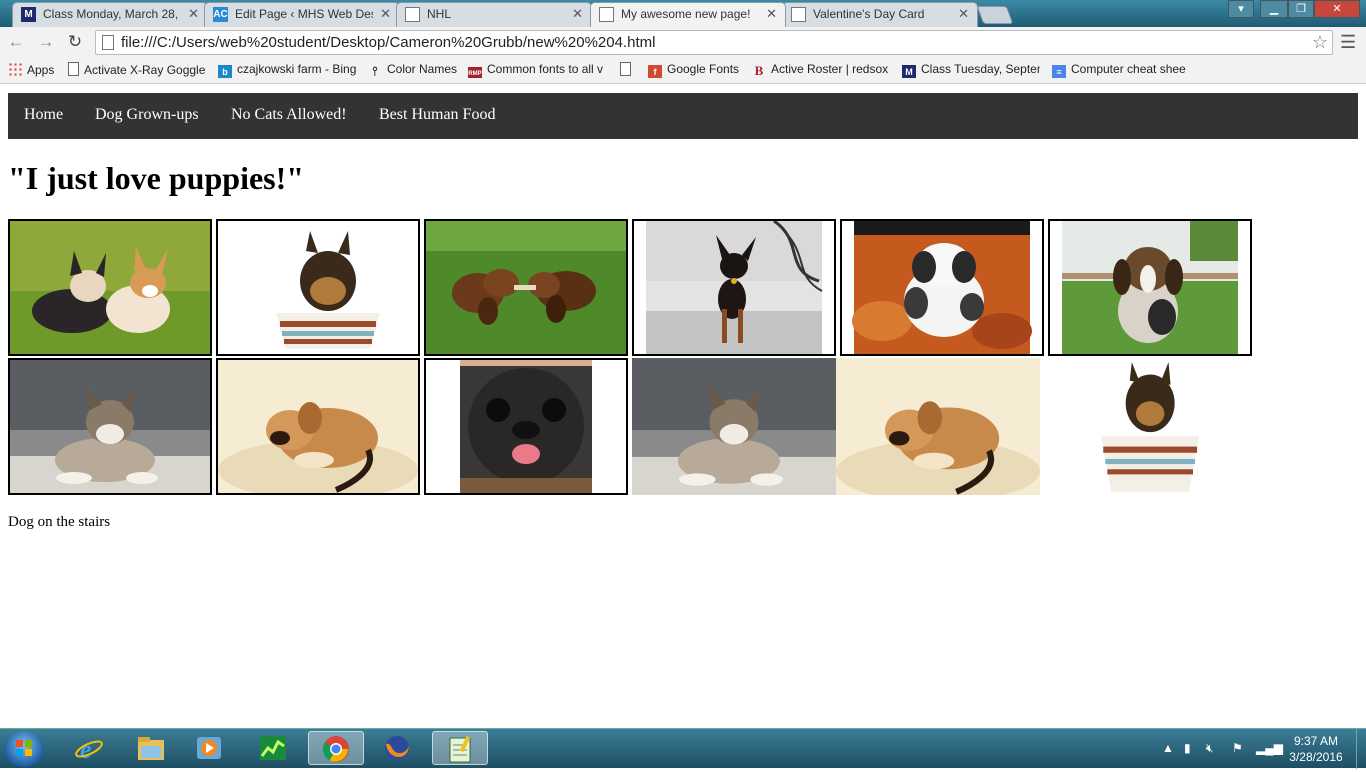 This screenshot has width=1366, height=772. I want to click on dachshund-puppies-photo, so click(526, 287).